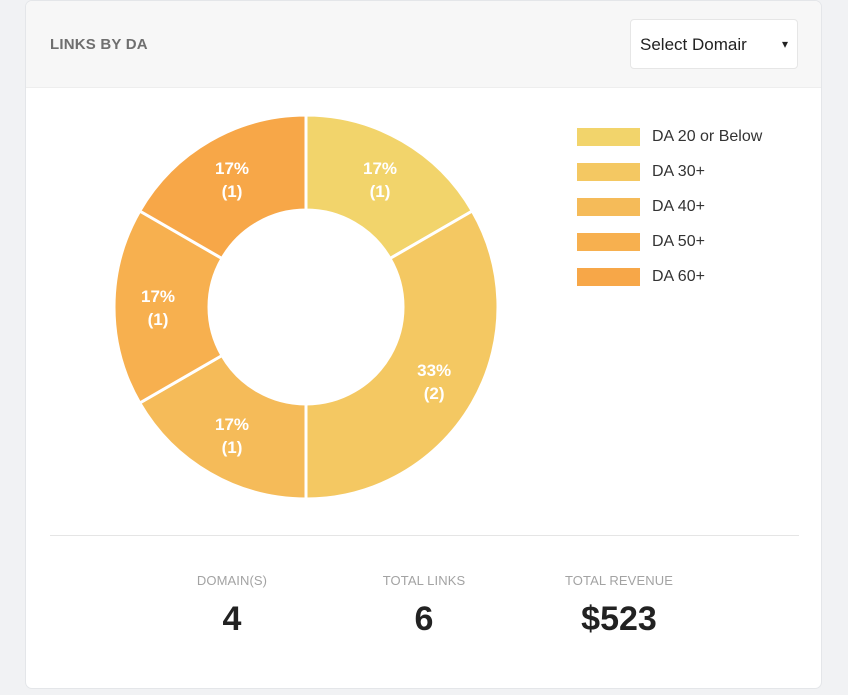 This screenshot has height=695, width=848. I want to click on stat-total-revenue-label: TOTAL REVENUE, so click(619, 580).